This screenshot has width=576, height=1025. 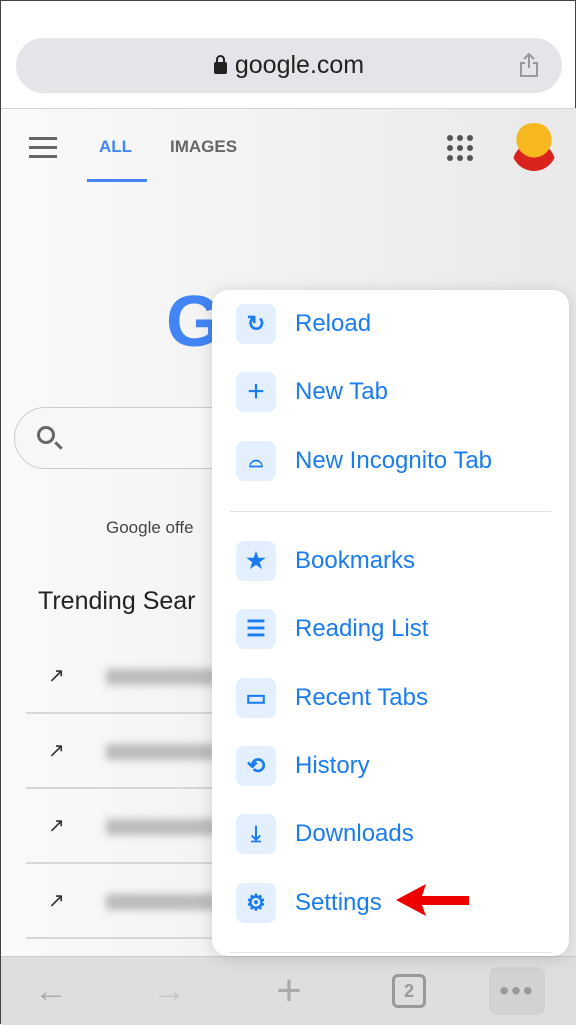 What do you see at coordinates (309, 903) in the screenshot?
I see `menu-item-settings: ⚙ Settings` at bounding box center [309, 903].